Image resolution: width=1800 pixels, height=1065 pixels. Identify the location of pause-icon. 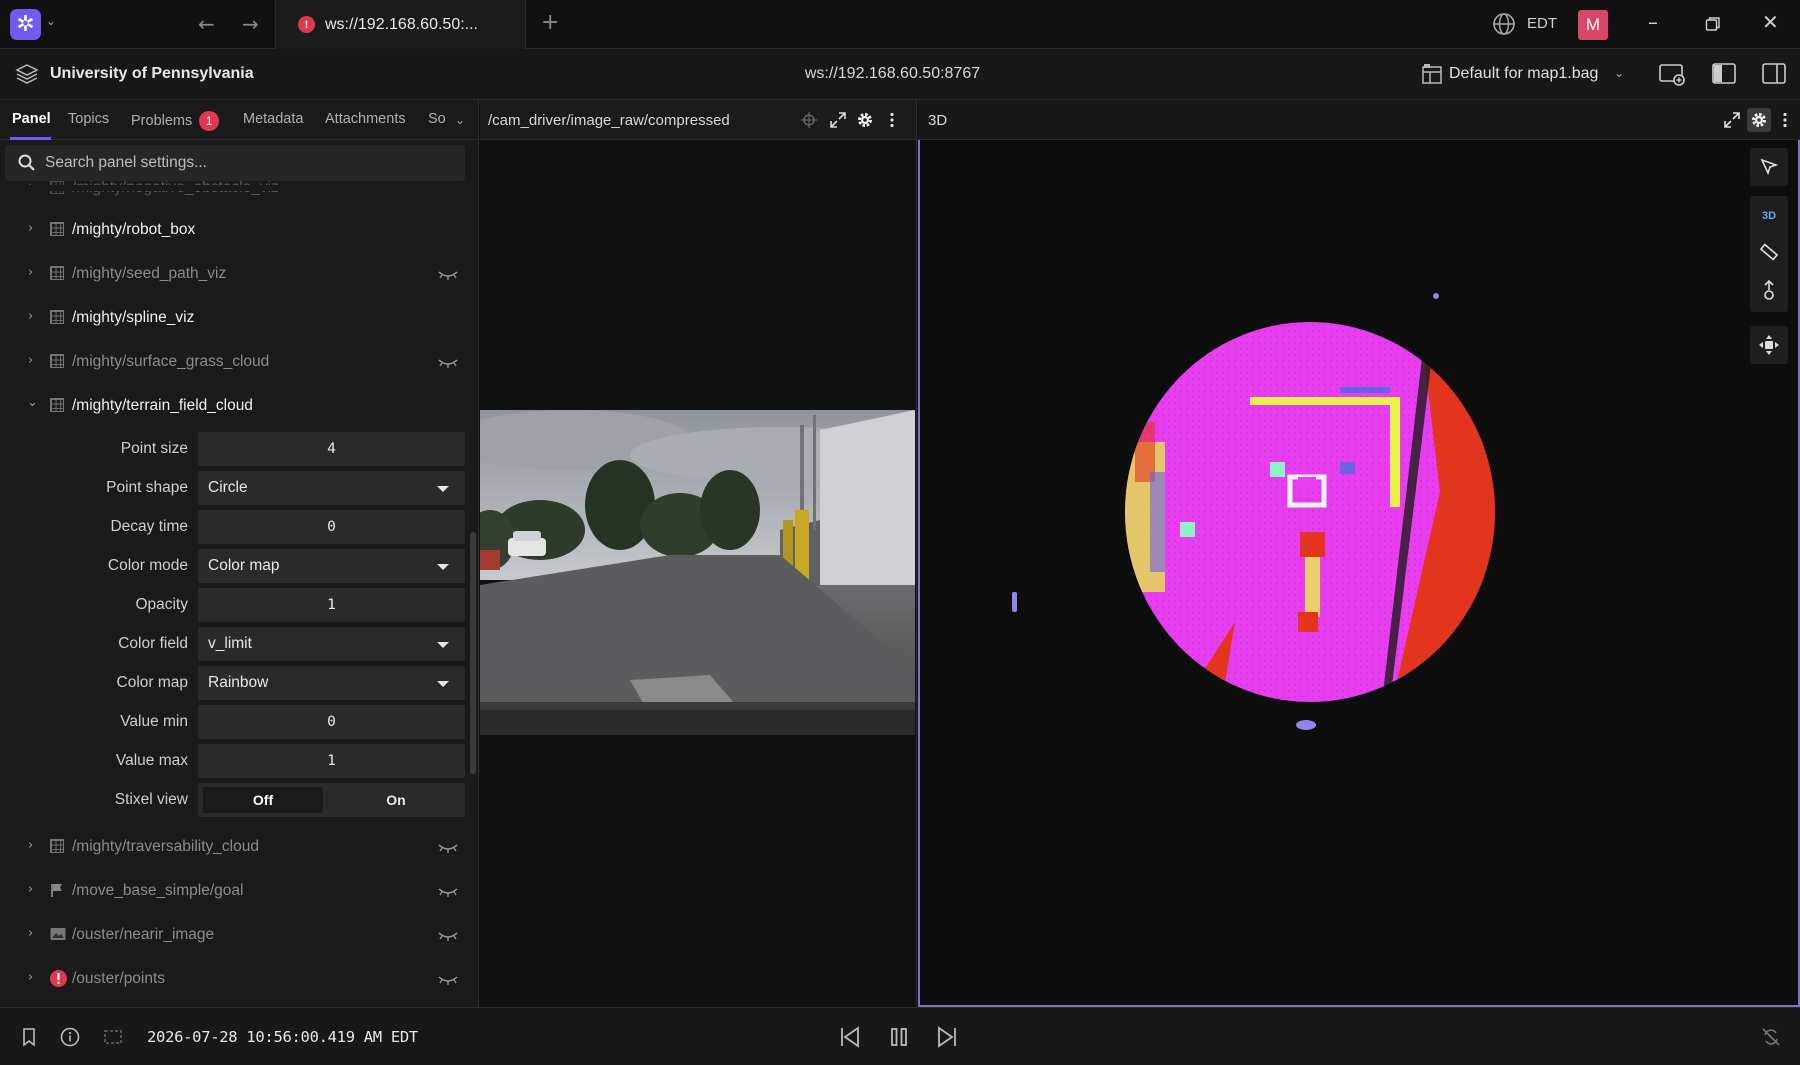
(899, 1037).